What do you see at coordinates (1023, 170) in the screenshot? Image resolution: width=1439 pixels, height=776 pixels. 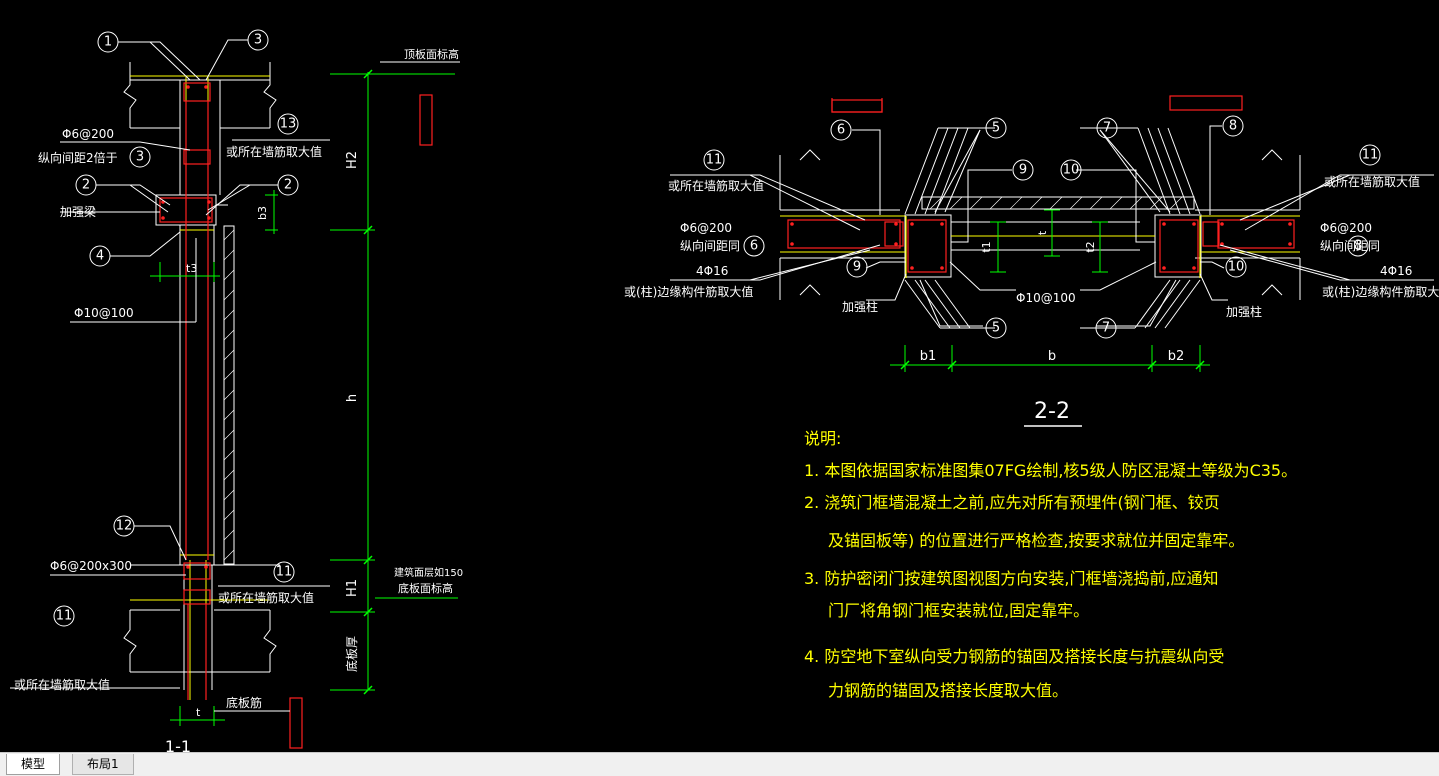 I see `circle-9-top: 9` at bounding box center [1023, 170].